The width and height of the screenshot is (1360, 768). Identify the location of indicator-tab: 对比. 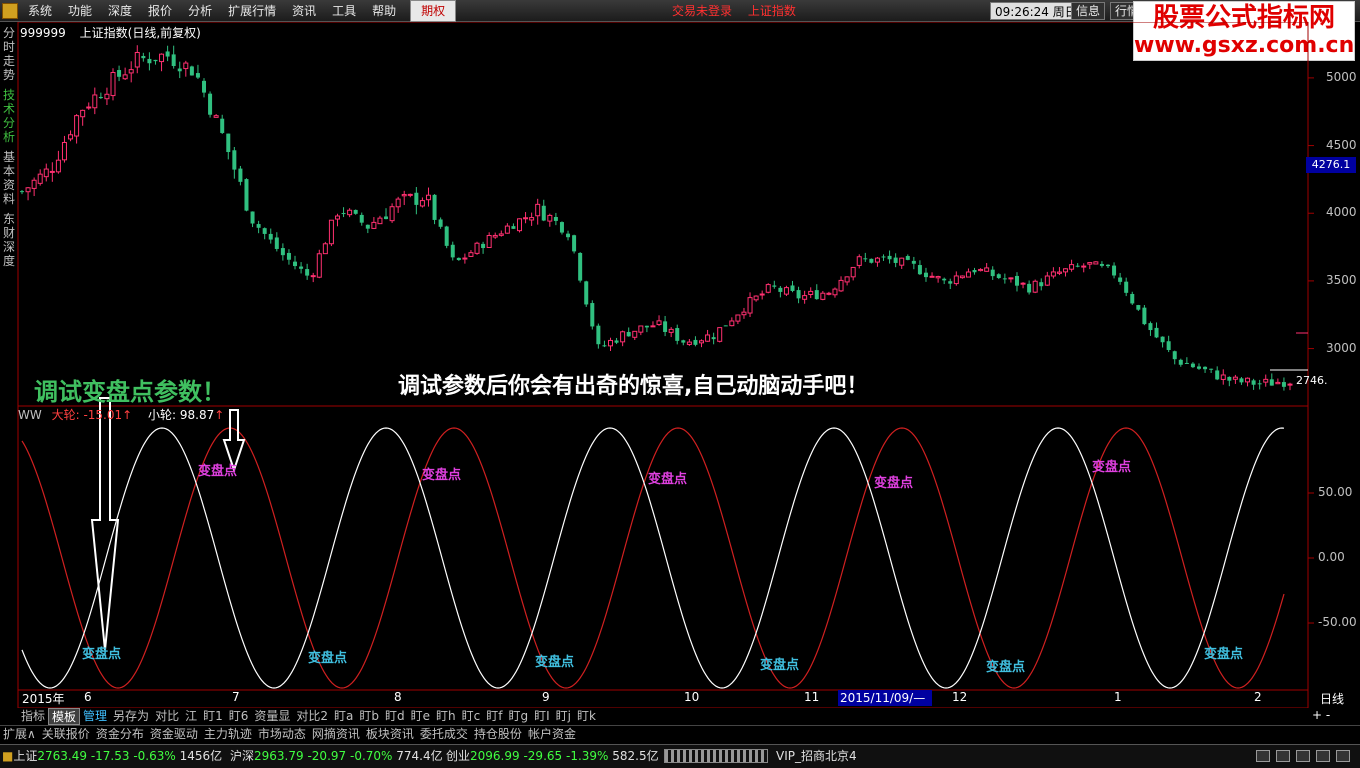
(167, 716).